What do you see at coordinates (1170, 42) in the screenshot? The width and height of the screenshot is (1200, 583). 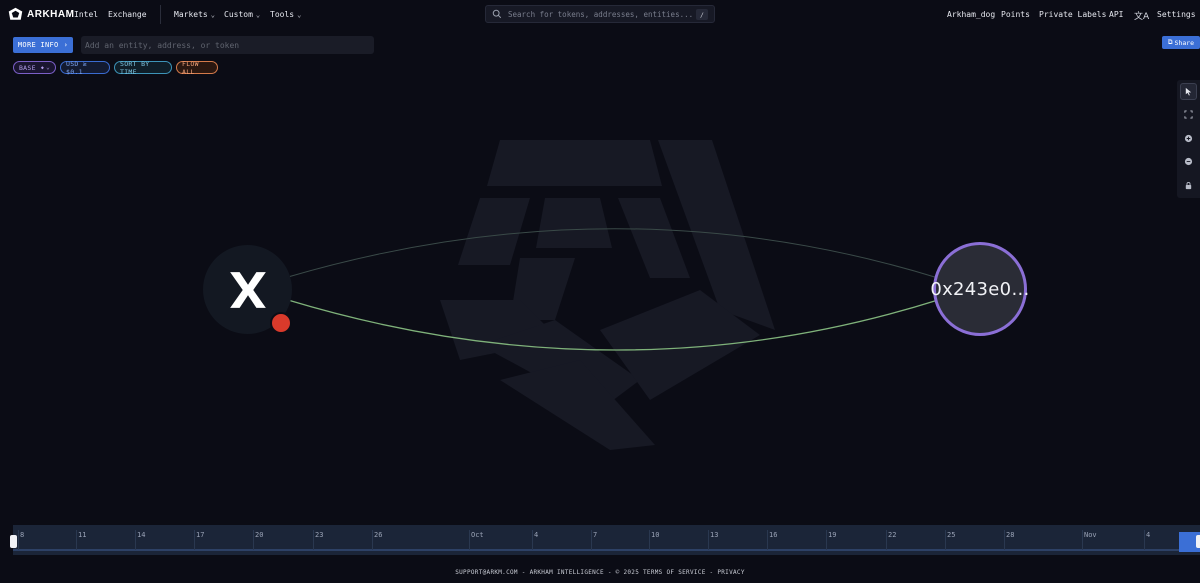 I see `share-icon: ⧉` at bounding box center [1170, 42].